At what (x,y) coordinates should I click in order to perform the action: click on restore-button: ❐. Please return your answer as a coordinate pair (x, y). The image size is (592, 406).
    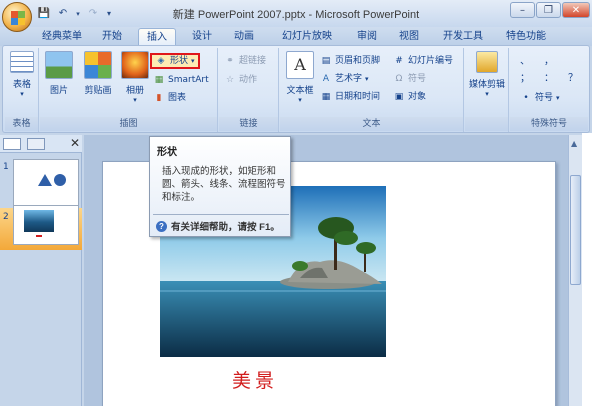
    Looking at the image, I should click on (548, 10).